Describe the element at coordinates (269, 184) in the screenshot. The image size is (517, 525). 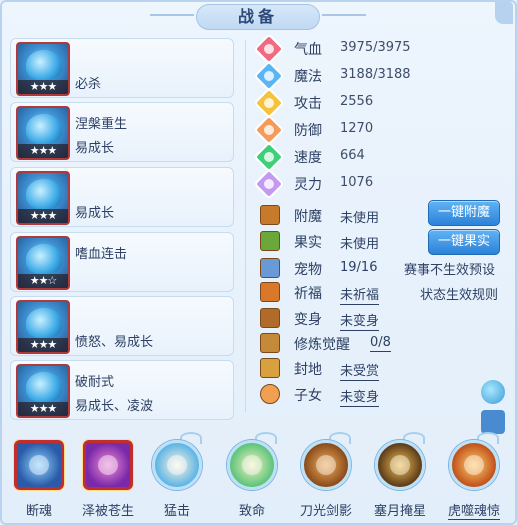
I see `spirit-icon` at that location.